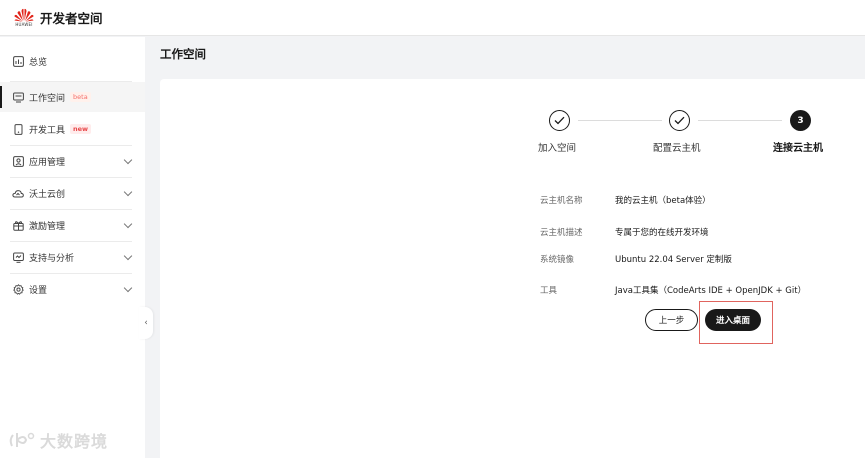 This screenshot has height=458, width=865. What do you see at coordinates (549, 291) in the screenshot?
I see `info-label-tools: 工具` at bounding box center [549, 291].